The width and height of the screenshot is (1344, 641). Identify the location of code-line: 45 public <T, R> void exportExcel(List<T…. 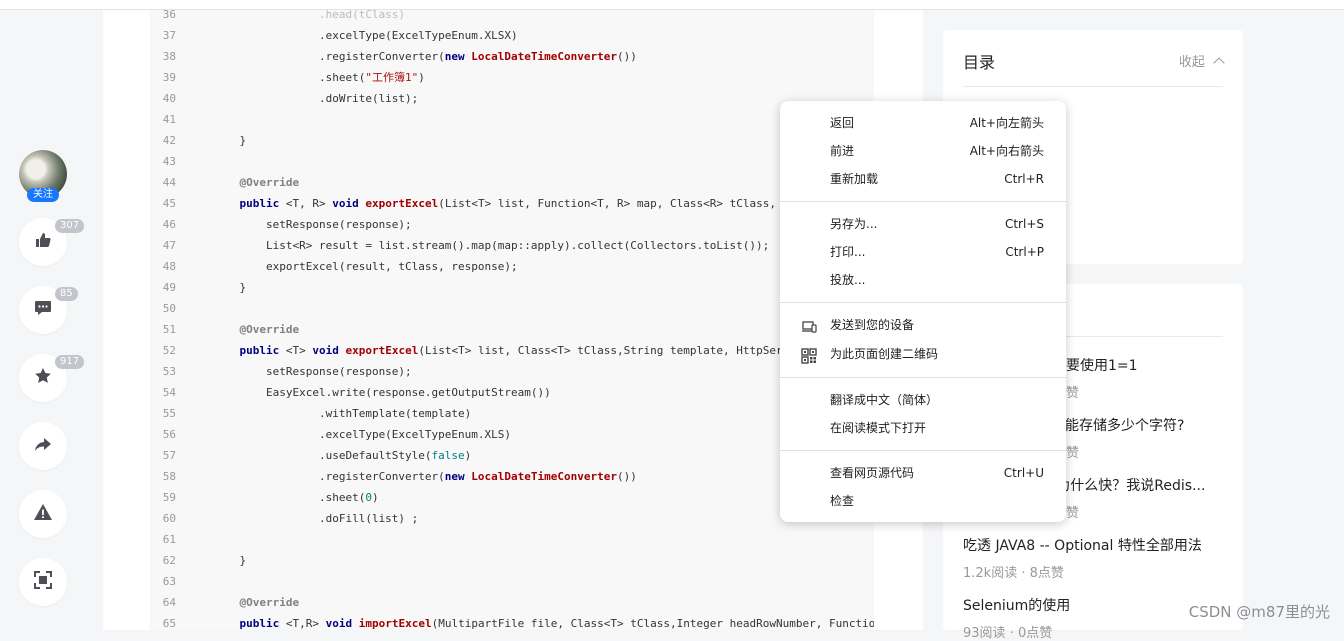
(512, 203).